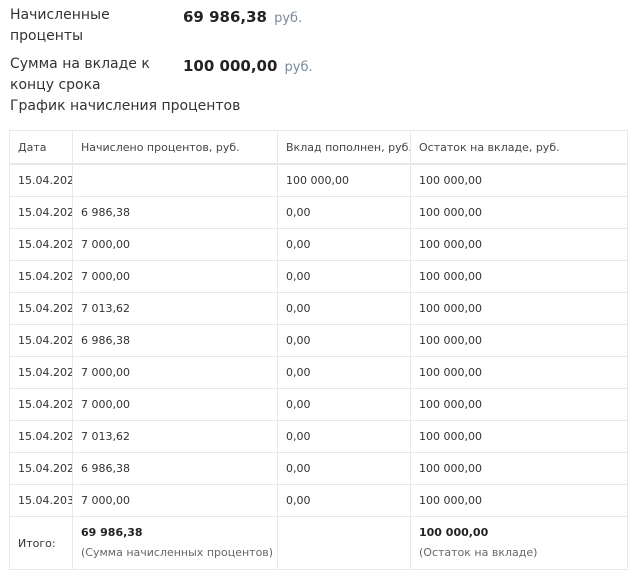 The image size is (636, 585). I want to click on table-row: 15.04.2027 7 000,00 0,00 100 000,00, so click(318, 404).